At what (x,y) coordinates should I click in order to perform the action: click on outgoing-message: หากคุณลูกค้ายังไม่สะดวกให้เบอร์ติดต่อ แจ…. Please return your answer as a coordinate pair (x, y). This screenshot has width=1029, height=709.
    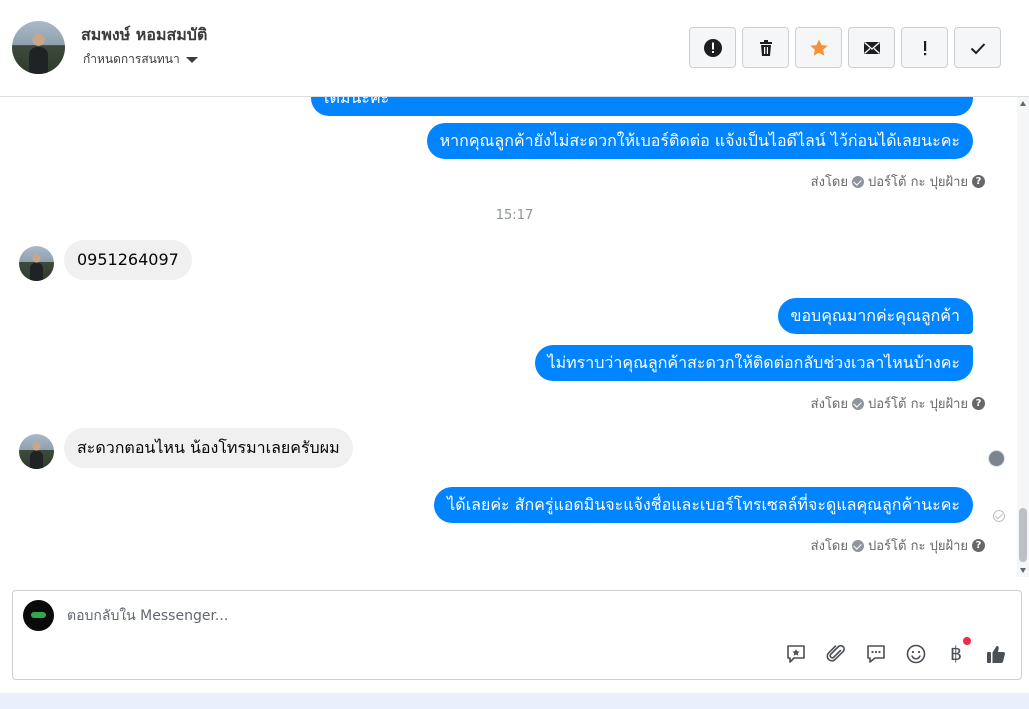
    Looking at the image, I should click on (699, 141).